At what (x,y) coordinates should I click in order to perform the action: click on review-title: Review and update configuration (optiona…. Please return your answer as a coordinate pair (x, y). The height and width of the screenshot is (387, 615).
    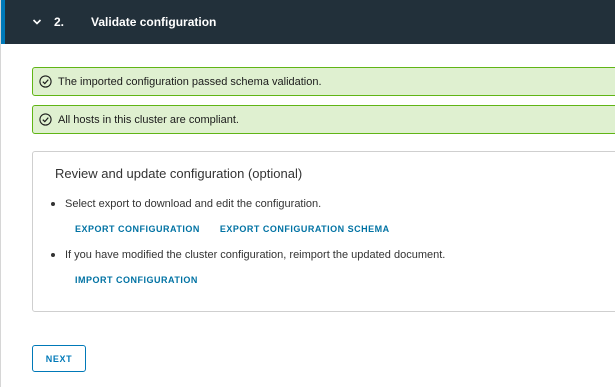
    Looking at the image, I should click on (179, 173).